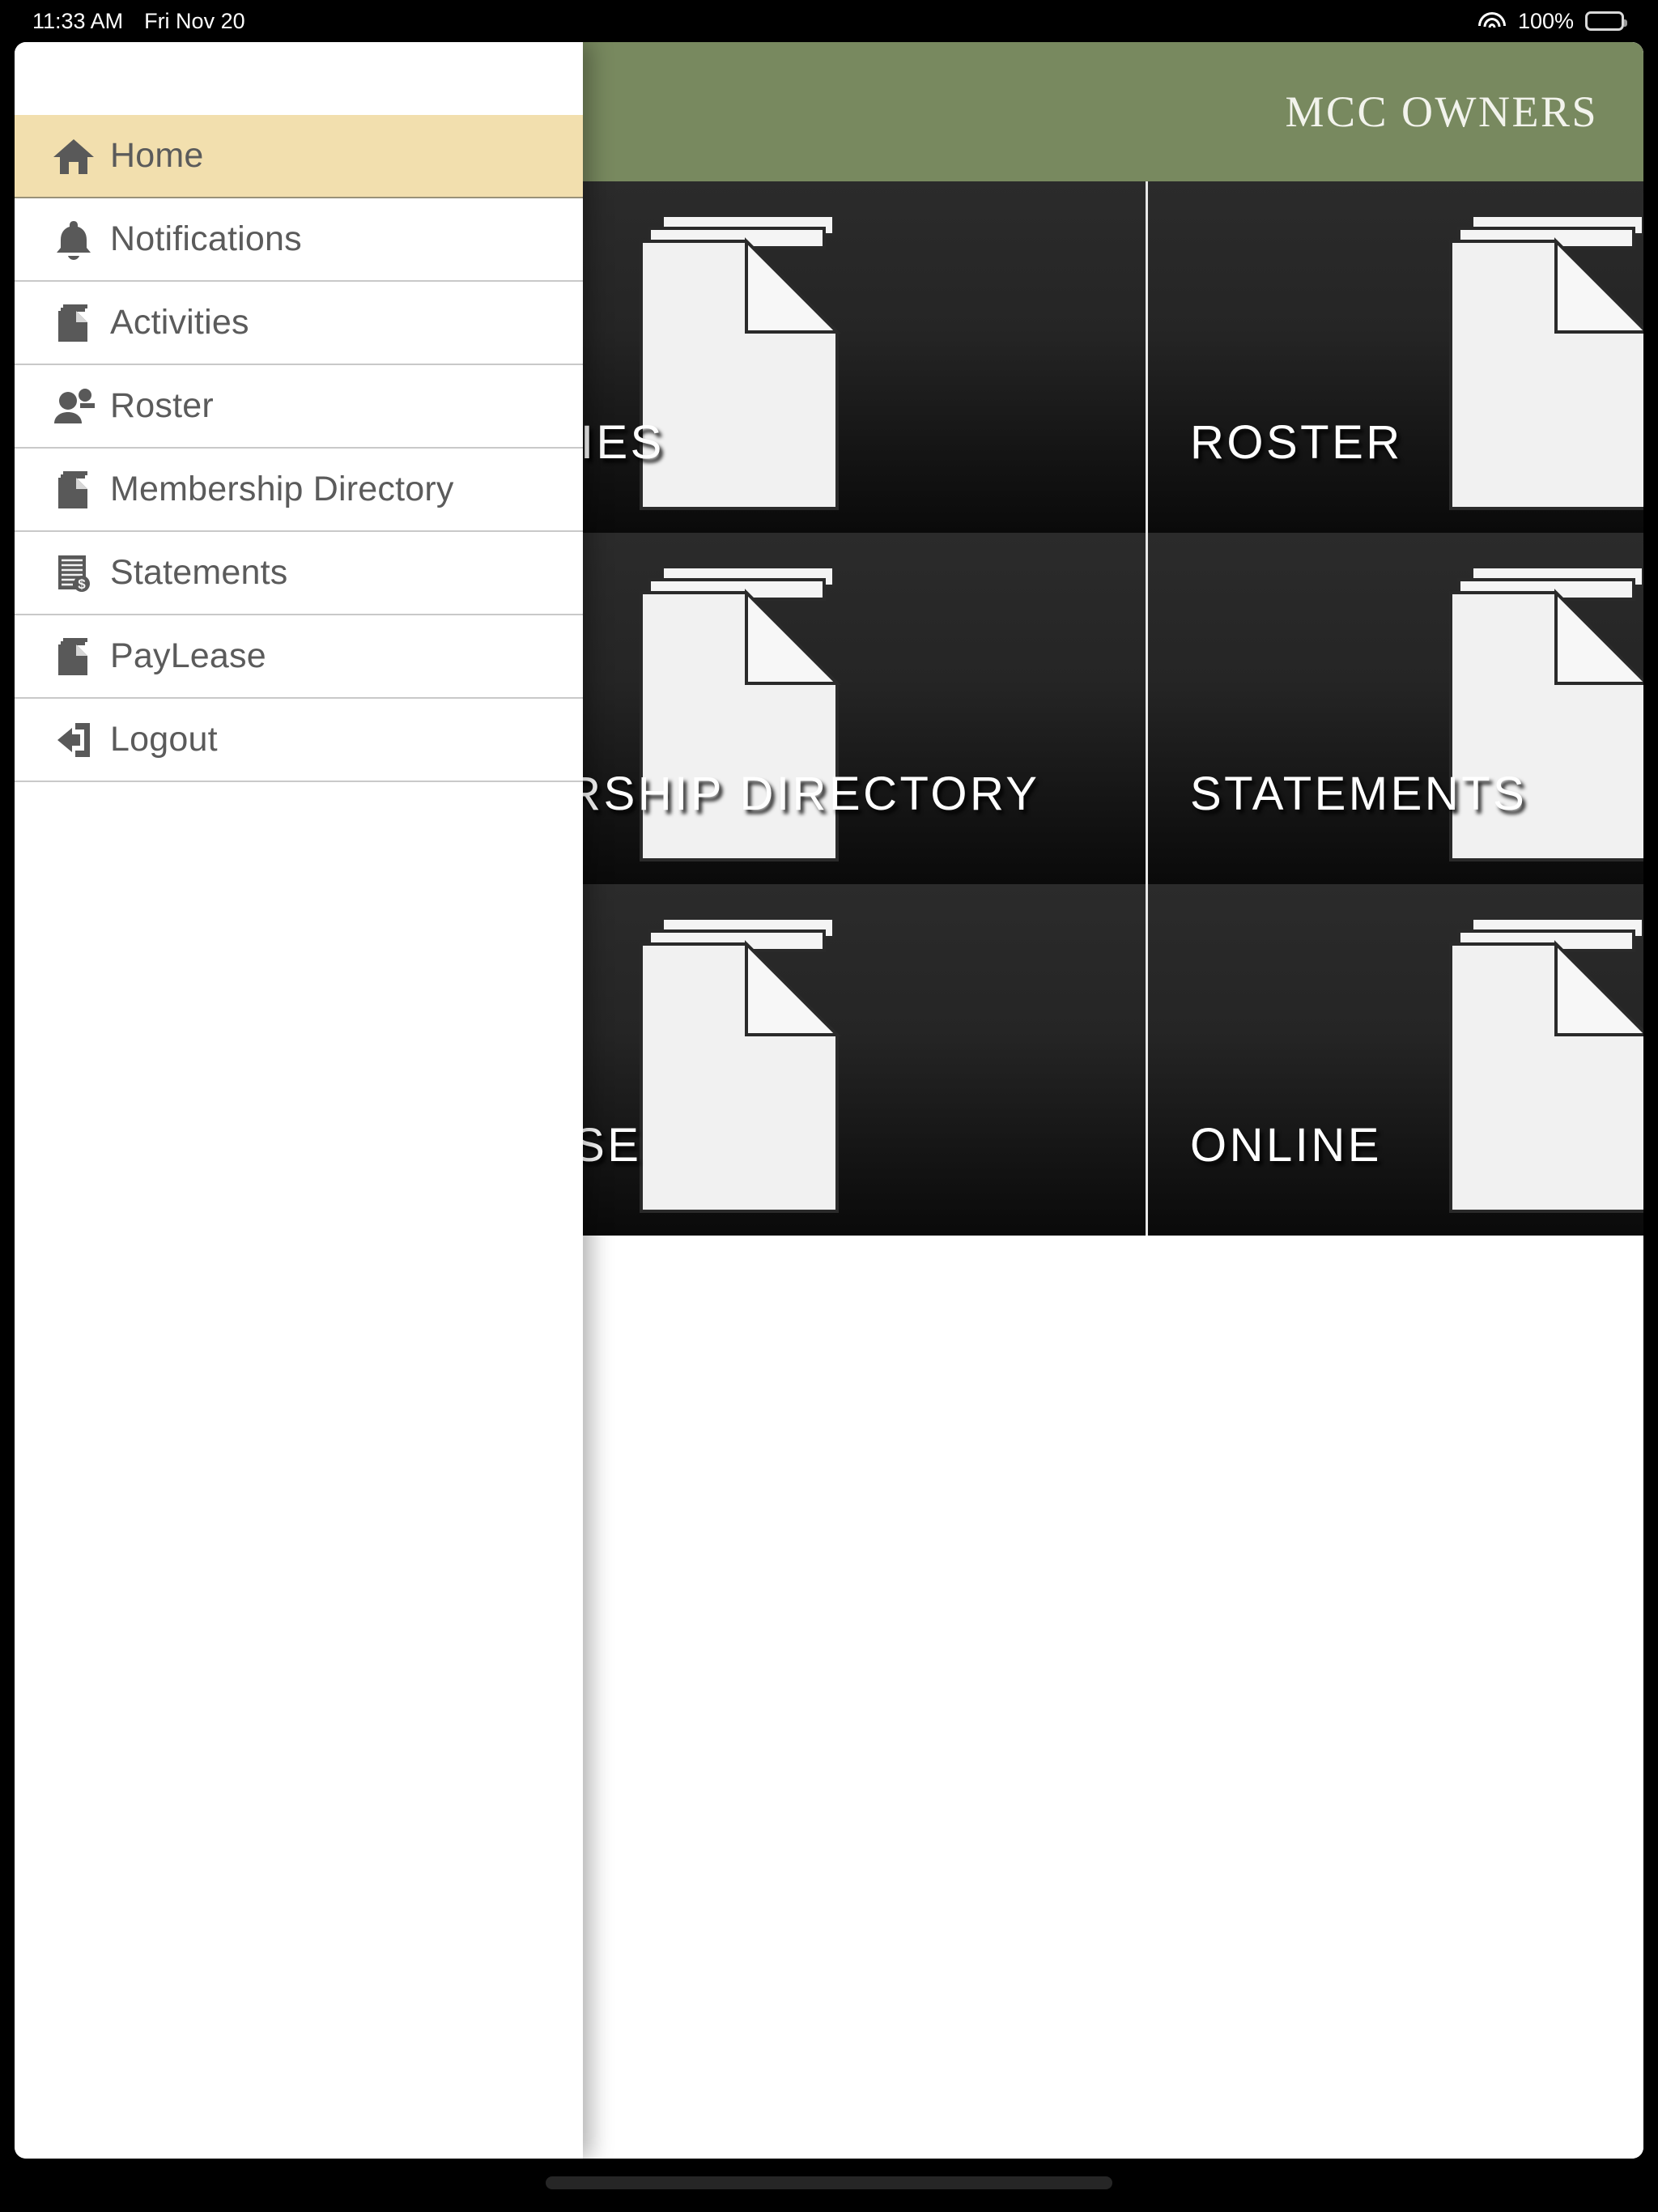 This screenshot has height=2212, width=1658. I want to click on sidebar-item-label: Statements, so click(199, 573).